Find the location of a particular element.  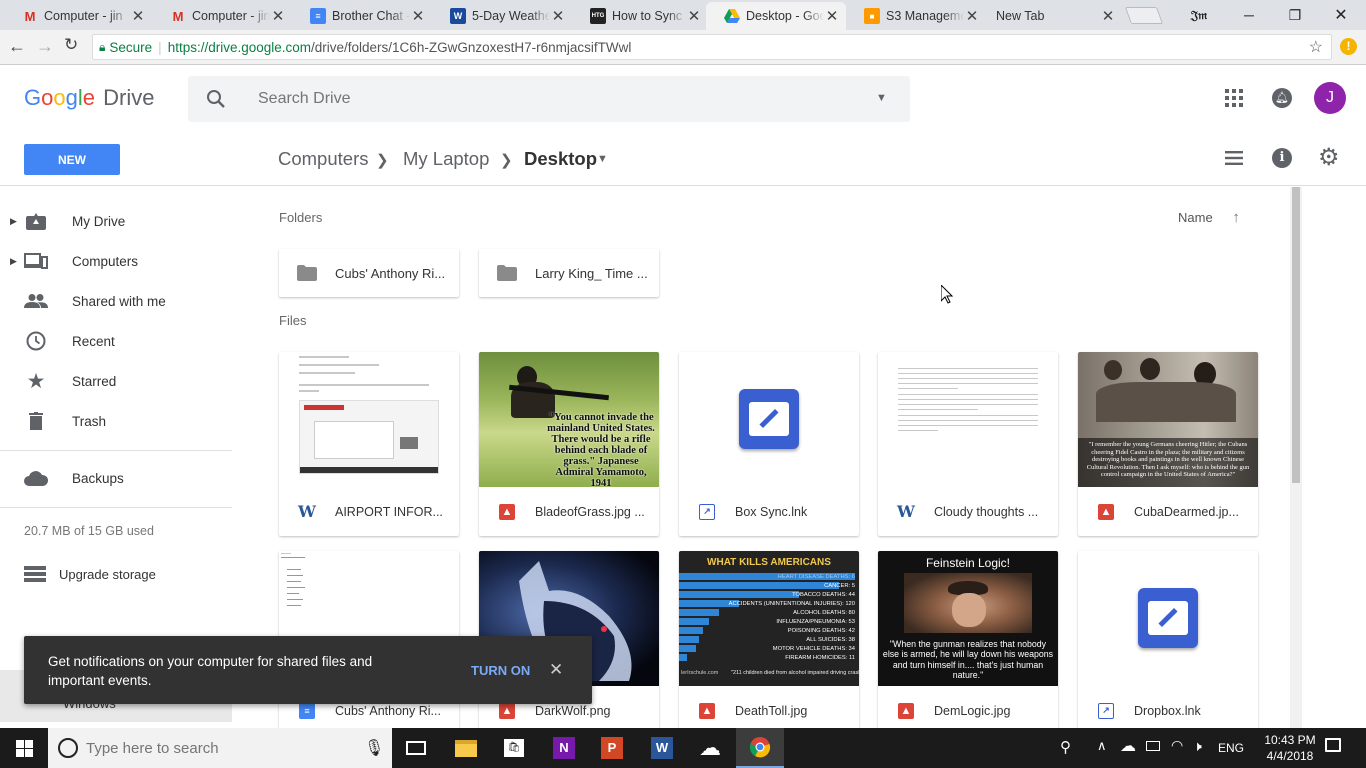

infographic-title: WHAT KILLS AMERICANS is located at coordinates (769, 562).